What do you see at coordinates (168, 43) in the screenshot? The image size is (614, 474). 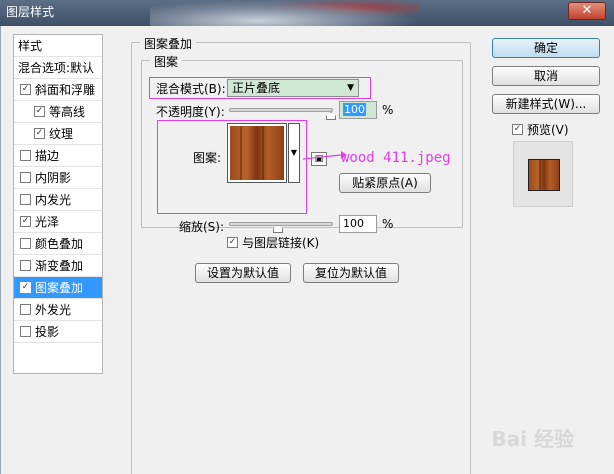 I see `pattern-overlay-title: 图案叠加` at bounding box center [168, 43].